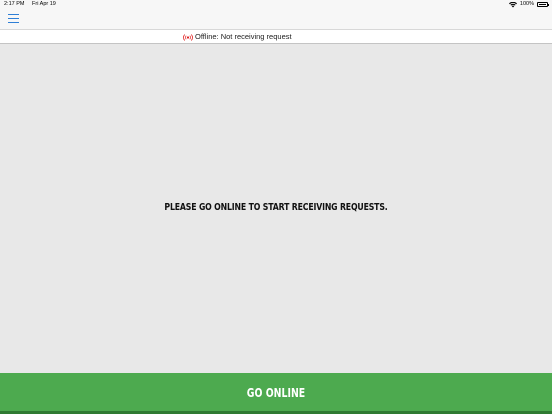 This screenshot has height=414, width=552. Describe the element at coordinates (14, 4) in the screenshot. I see `status-time: 2:17 PM` at that location.